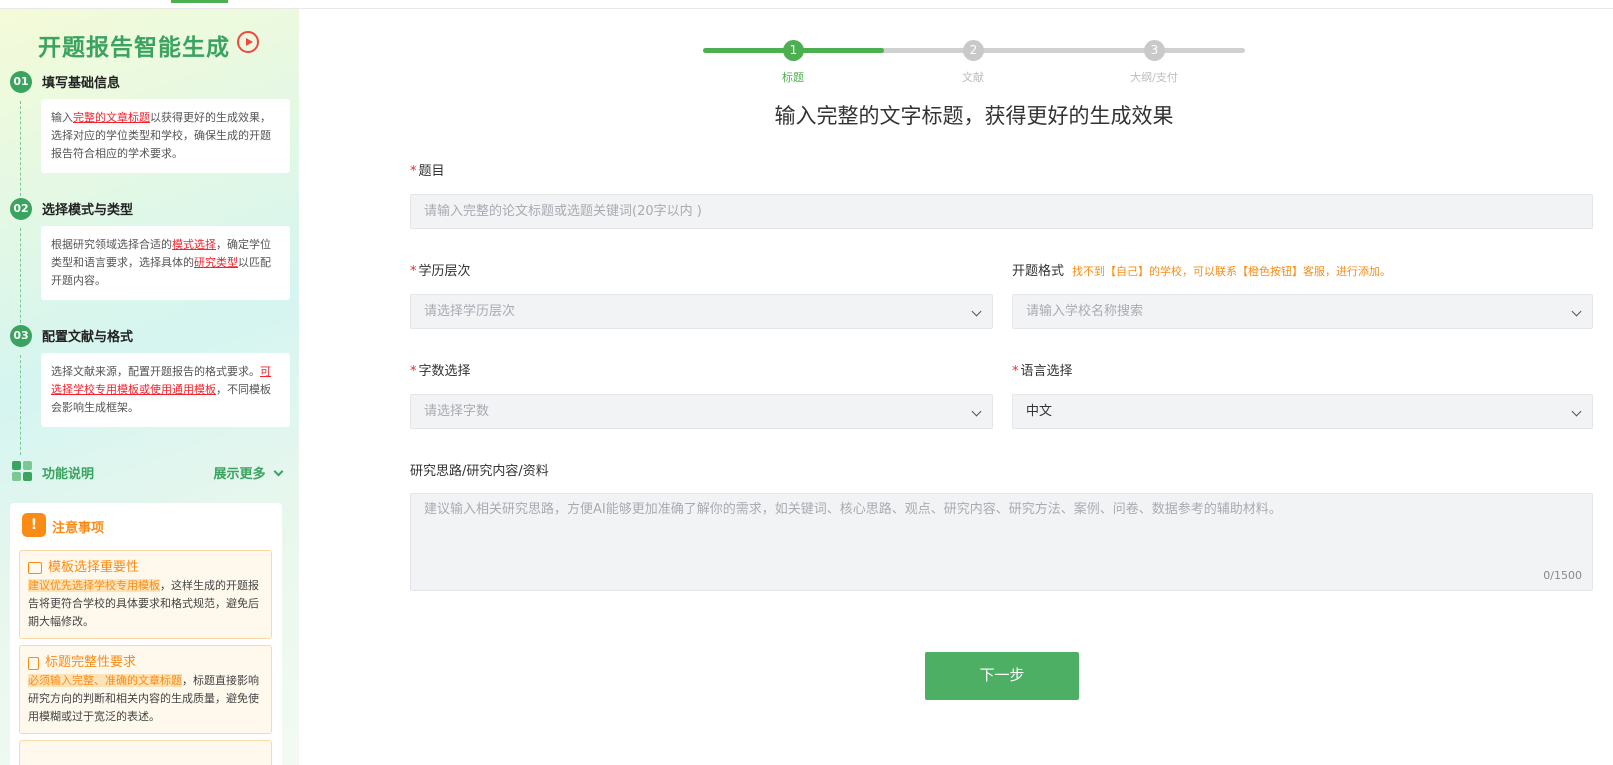  Describe the element at coordinates (1302, 311) in the screenshot. I see `school-search-select: 请输入学校名称搜索` at that location.